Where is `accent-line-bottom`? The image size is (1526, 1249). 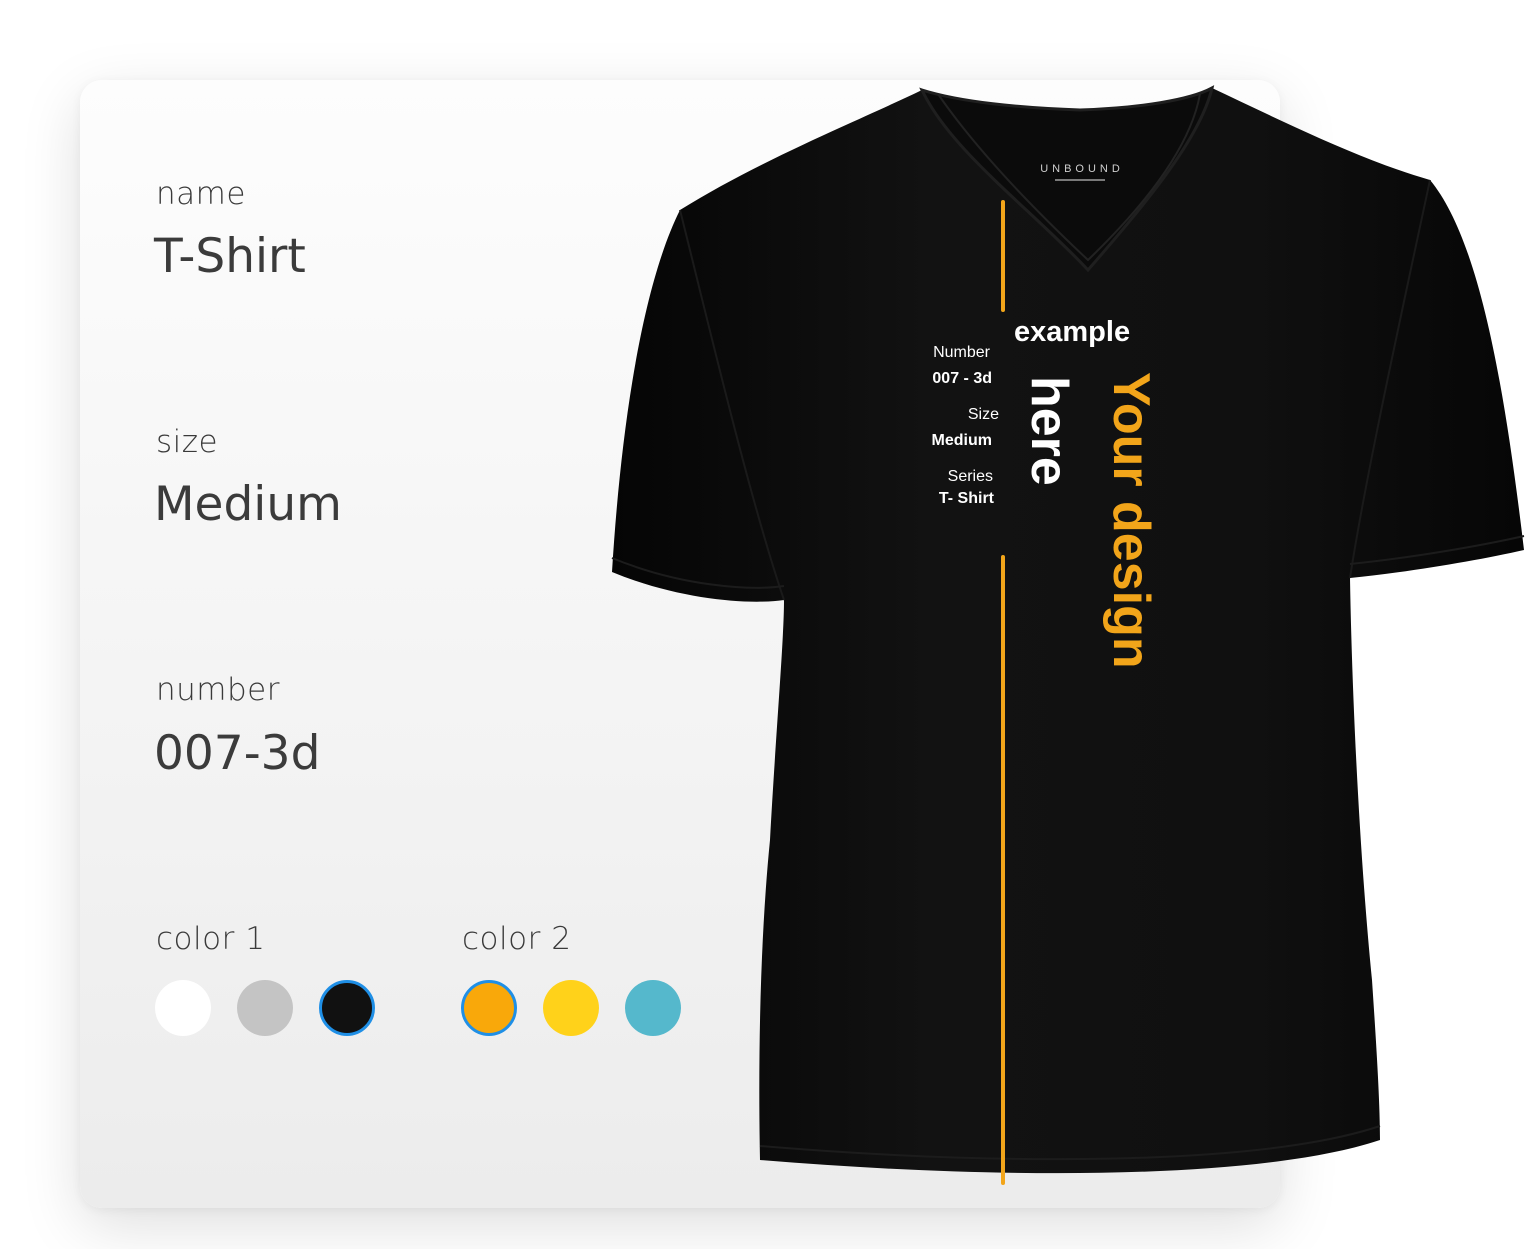
accent-line-bottom is located at coordinates (1003, 870).